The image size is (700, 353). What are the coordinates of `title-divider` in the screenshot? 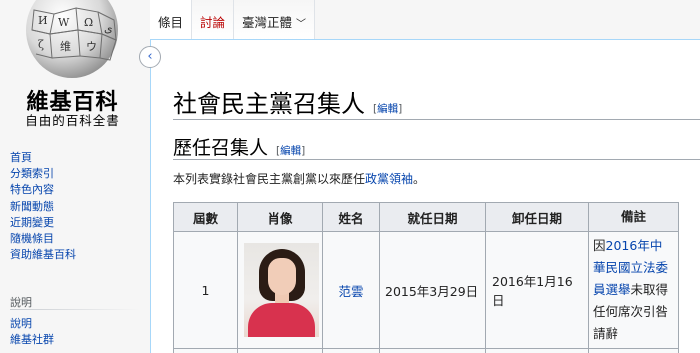 It's located at (436, 119).